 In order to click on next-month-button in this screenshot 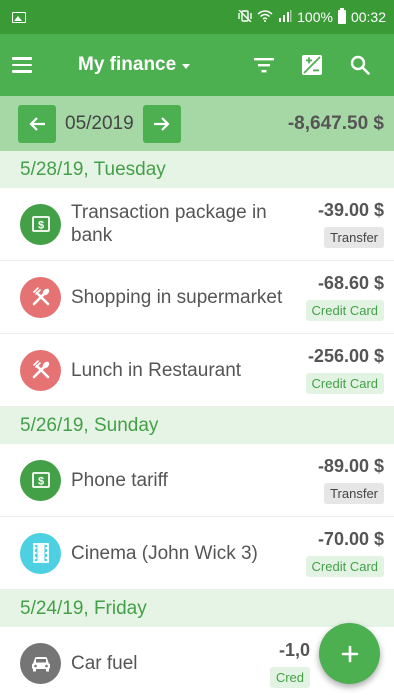, I will do `click(161, 123)`.